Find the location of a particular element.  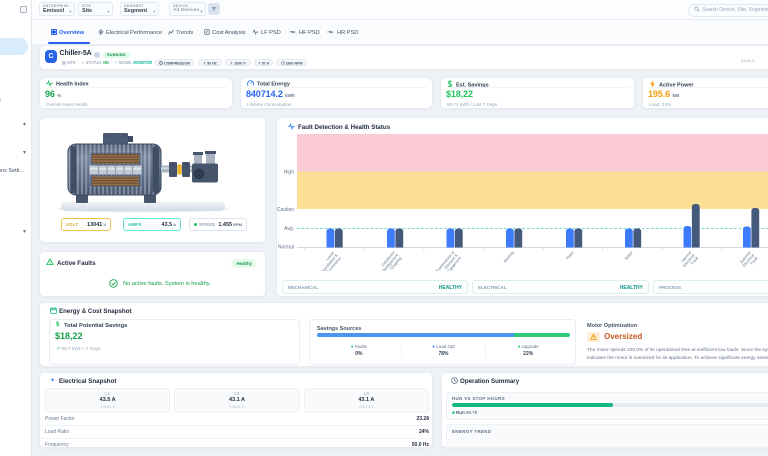

svg-text: Rotor is located at coordinates (570, 254).